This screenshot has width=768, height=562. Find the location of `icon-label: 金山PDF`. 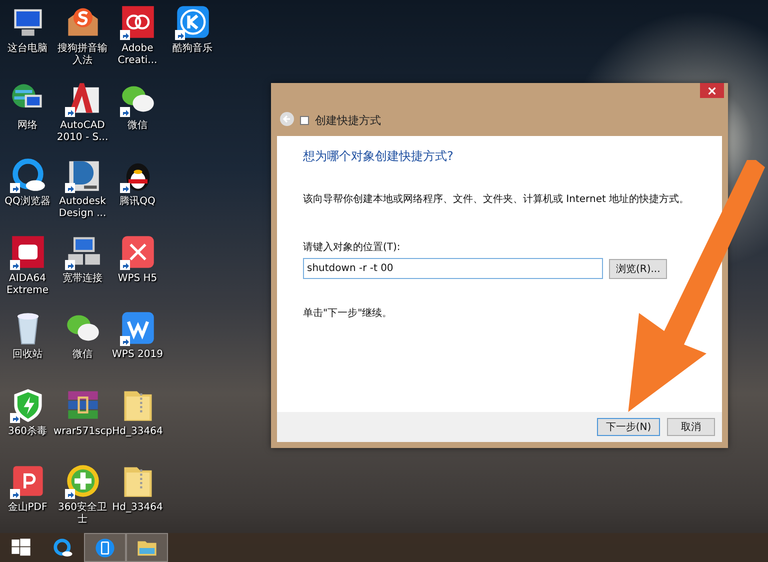

icon-label: 金山PDF is located at coordinates (28, 508).